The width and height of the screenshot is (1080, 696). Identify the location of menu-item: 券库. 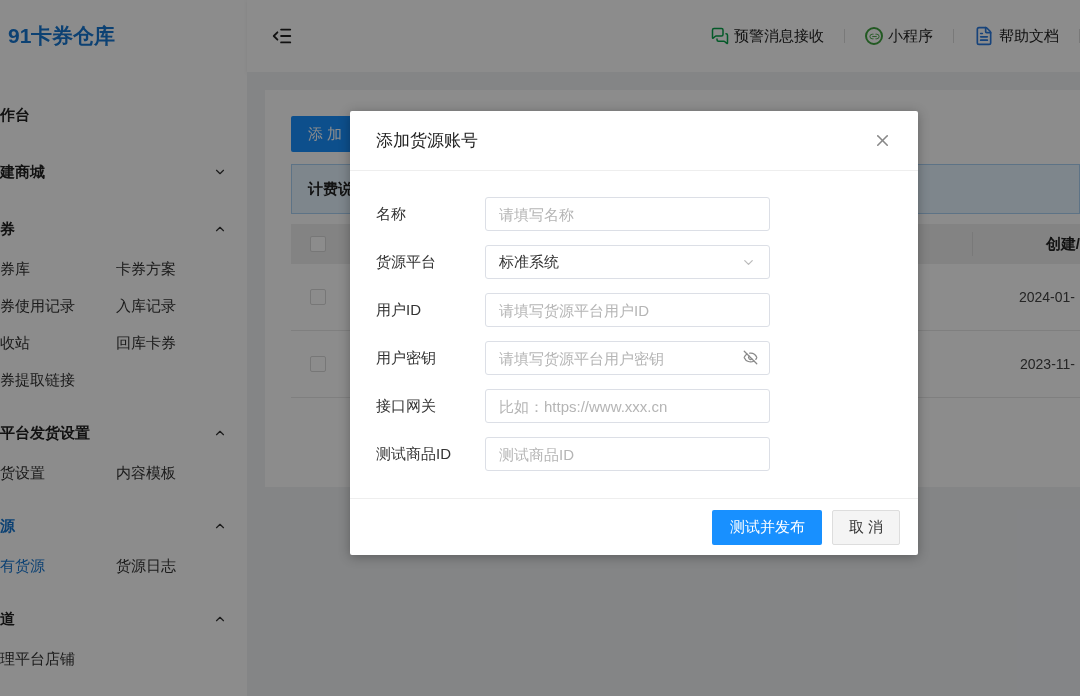
(58, 269).